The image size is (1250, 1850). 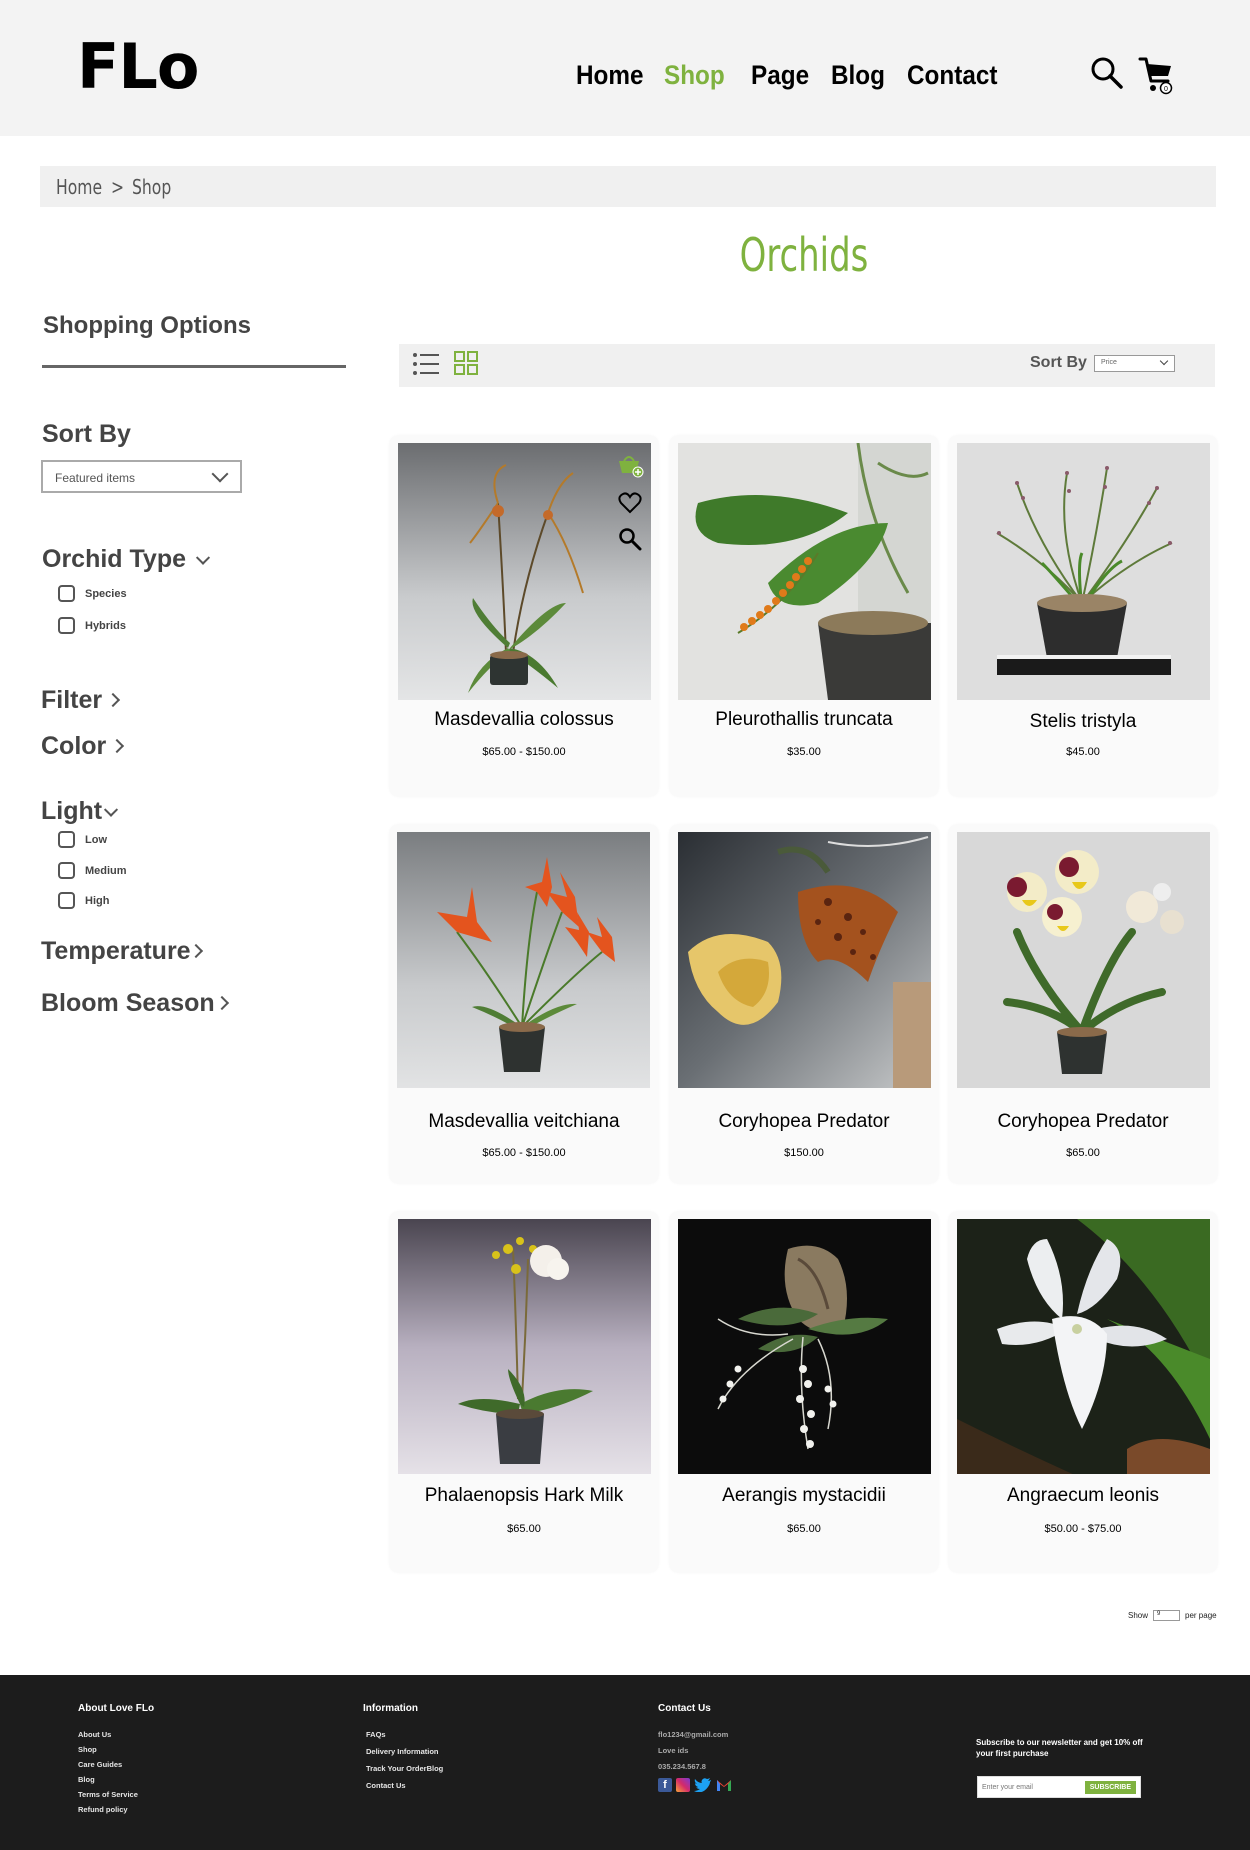 What do you see at coordinates (694, 75) in the screenshot?
I see `nav-shop: Shop` at bounding box center [694, 75].